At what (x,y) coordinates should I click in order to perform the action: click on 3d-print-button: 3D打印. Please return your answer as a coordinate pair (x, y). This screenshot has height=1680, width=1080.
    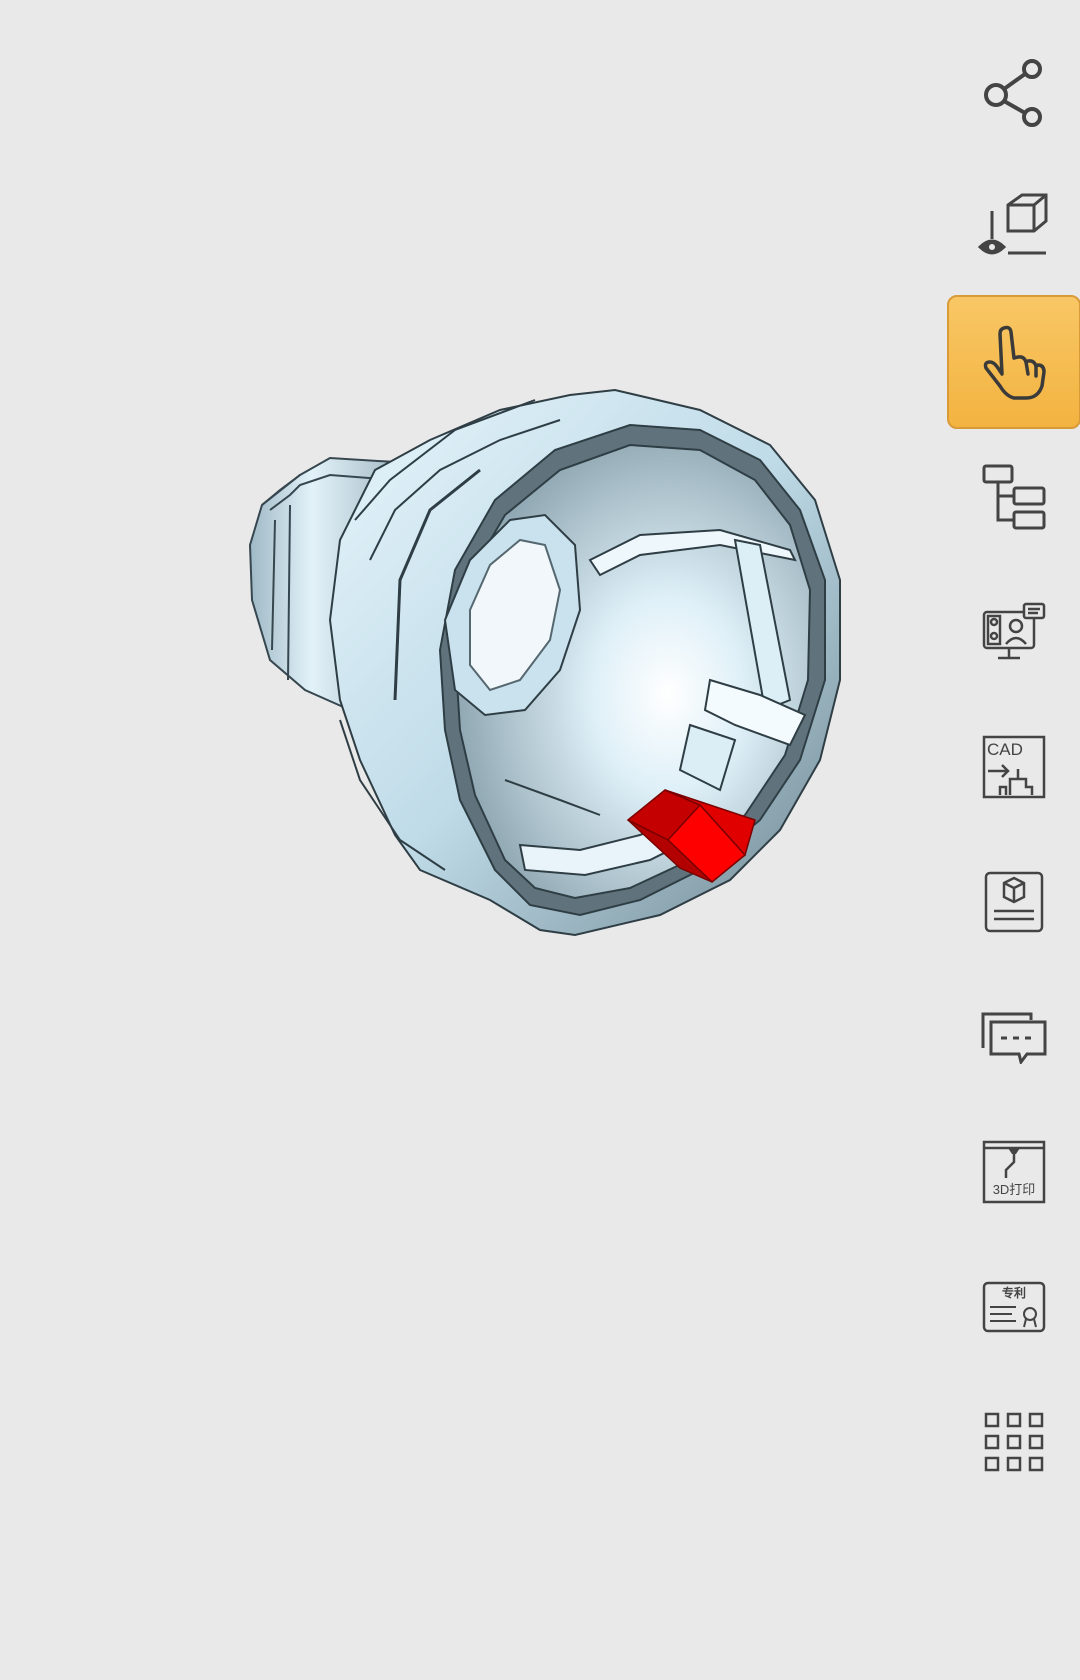
    Looking at the image, I should click on (1013, 1172).